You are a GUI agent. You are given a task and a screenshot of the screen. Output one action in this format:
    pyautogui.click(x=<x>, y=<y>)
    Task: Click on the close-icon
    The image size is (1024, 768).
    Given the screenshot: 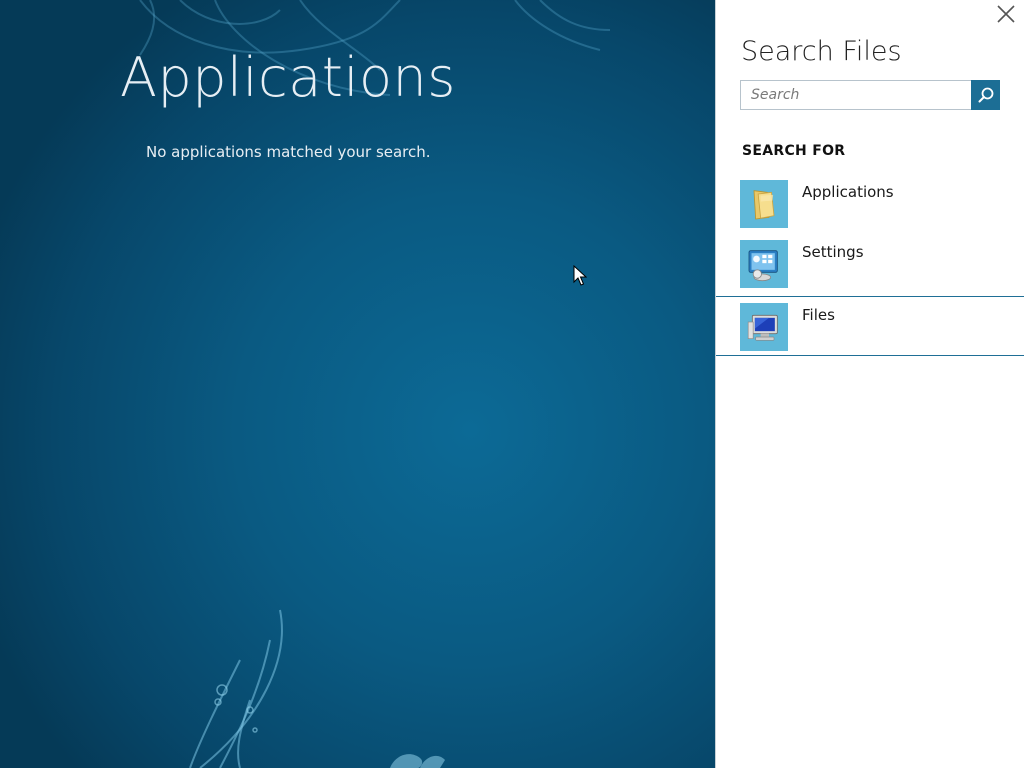 What is the action you would take?
    pyautogui.click(x=1006, y=14)
    